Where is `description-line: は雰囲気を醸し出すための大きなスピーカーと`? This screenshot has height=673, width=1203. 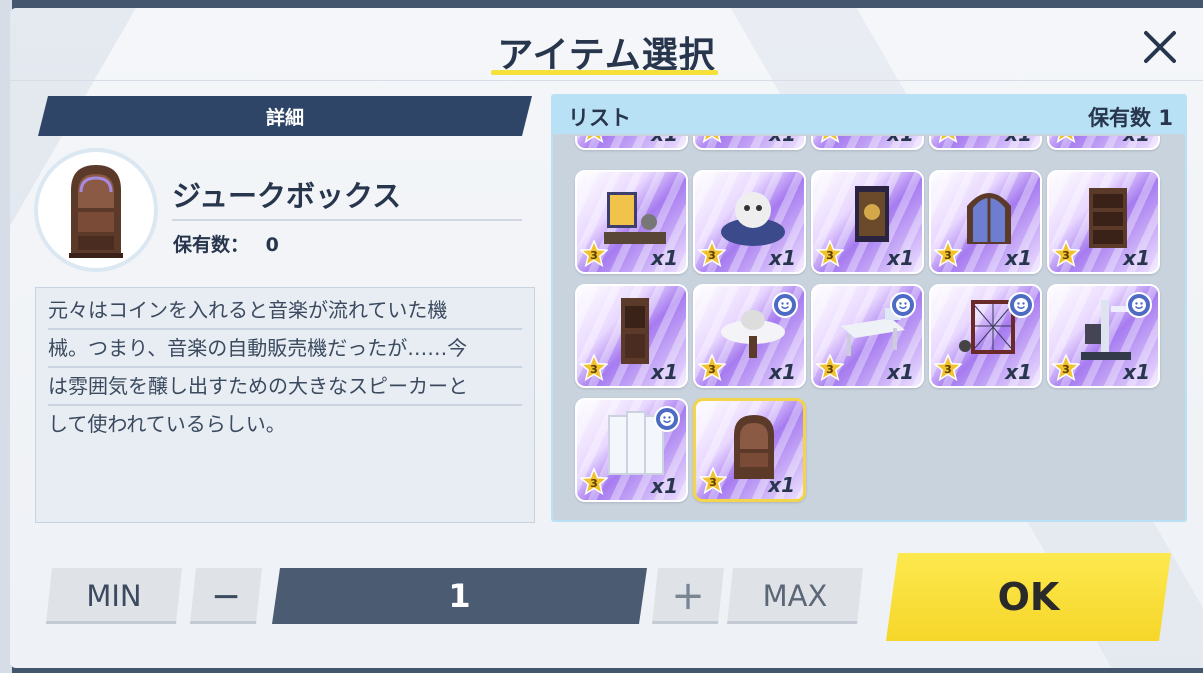 description-line: は雰囲気を醸し出すための大きなスピーカーと is located at coordinates (285, 387).